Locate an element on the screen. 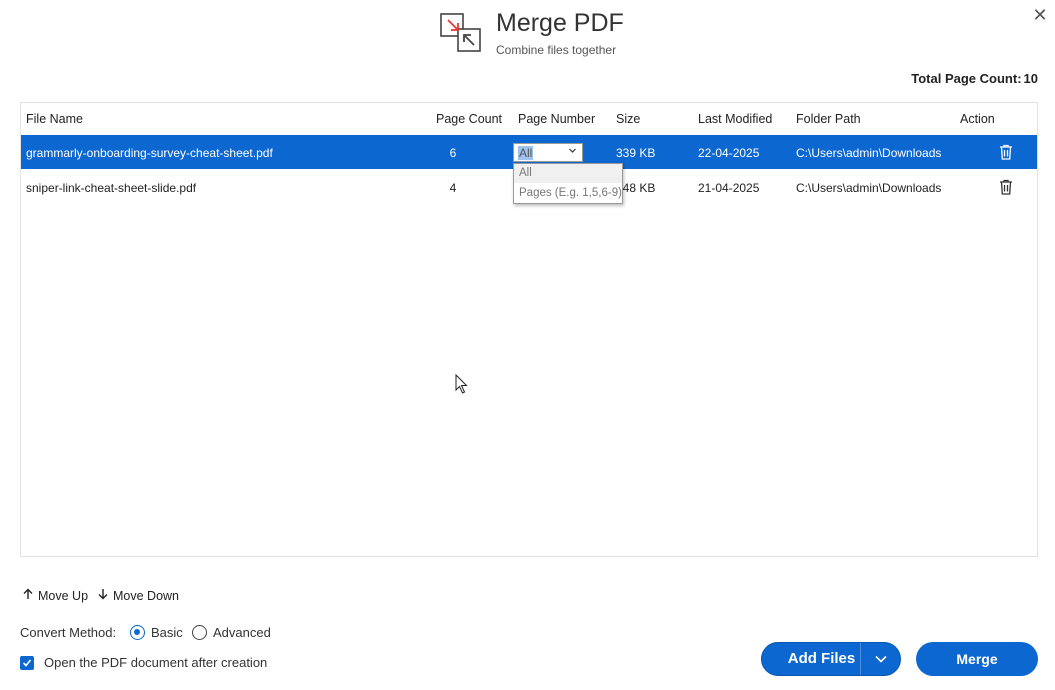 Image resolution: width=1055 pixels, height=690 pixels. dialog-subtitle: Combine files together is located at coordinates (556, 50).